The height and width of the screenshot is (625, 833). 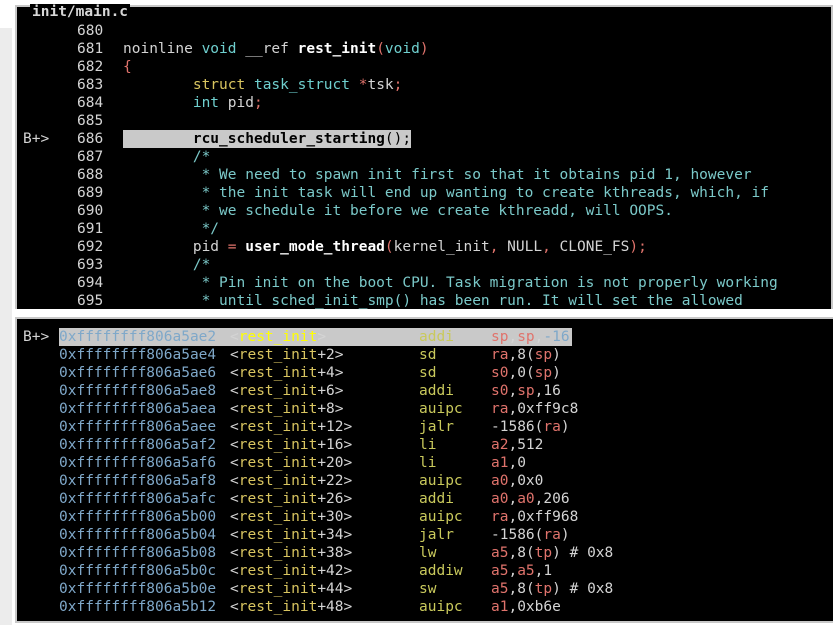 I want to click on breakpoint-marker: B+>, so click(x=36, y=337).